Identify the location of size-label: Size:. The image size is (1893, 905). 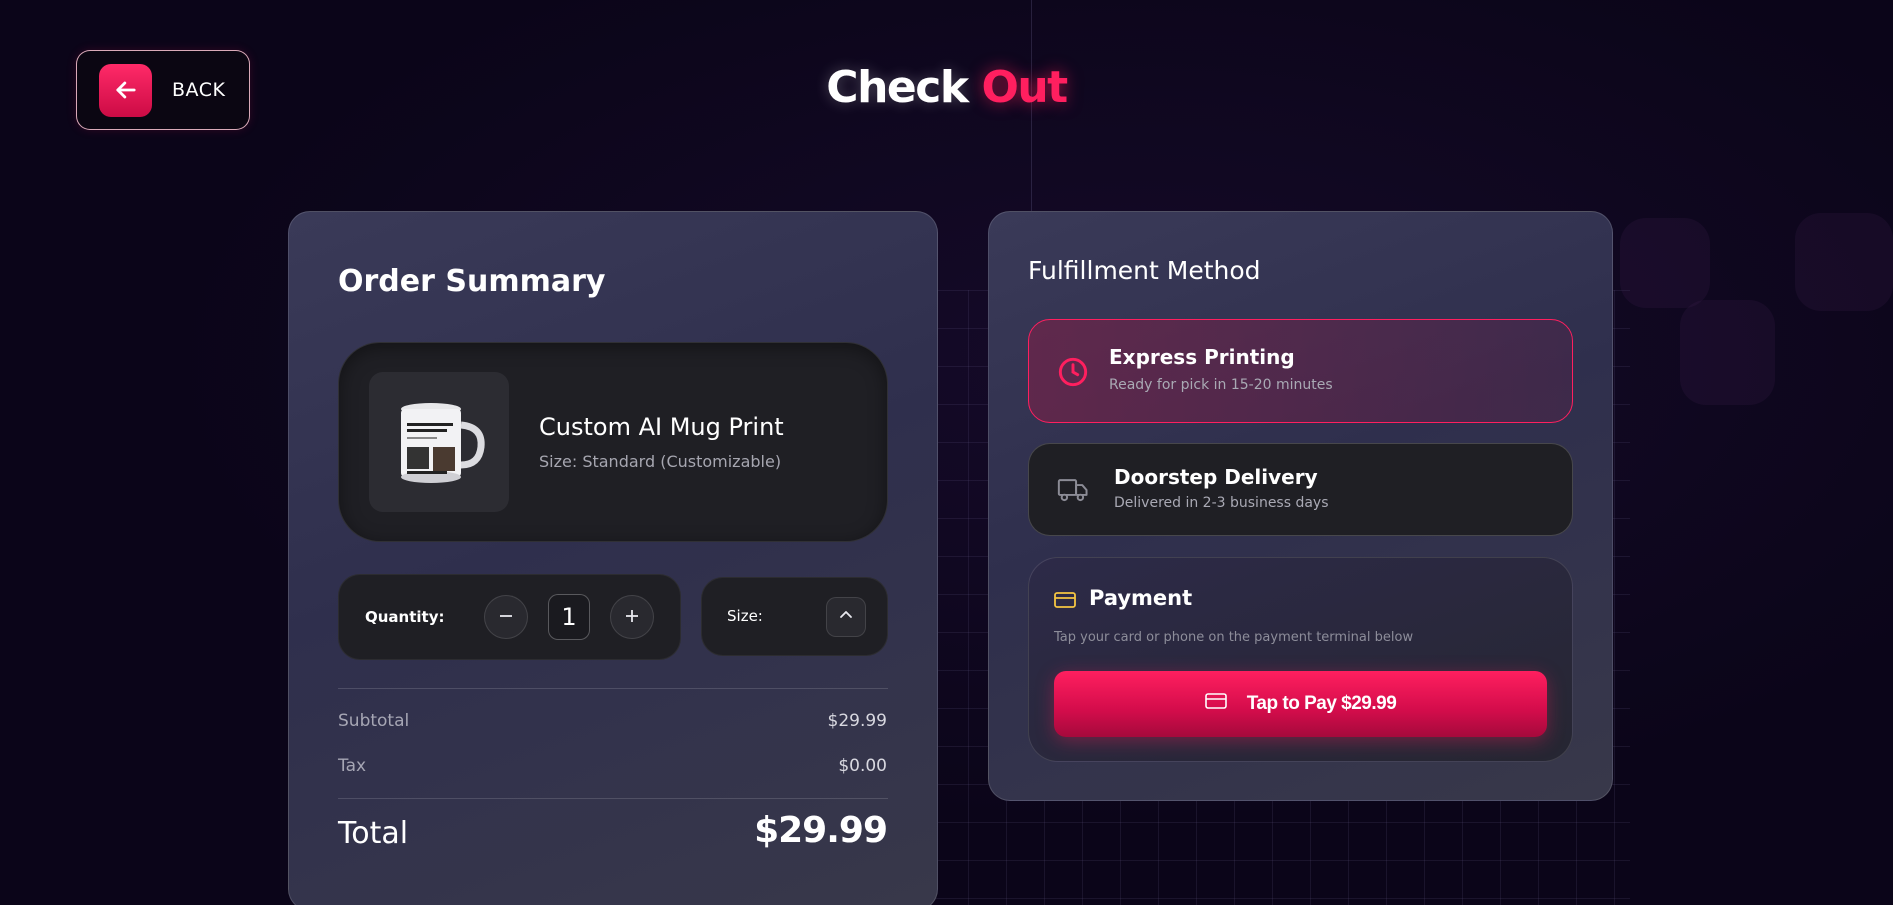
(745, 616).